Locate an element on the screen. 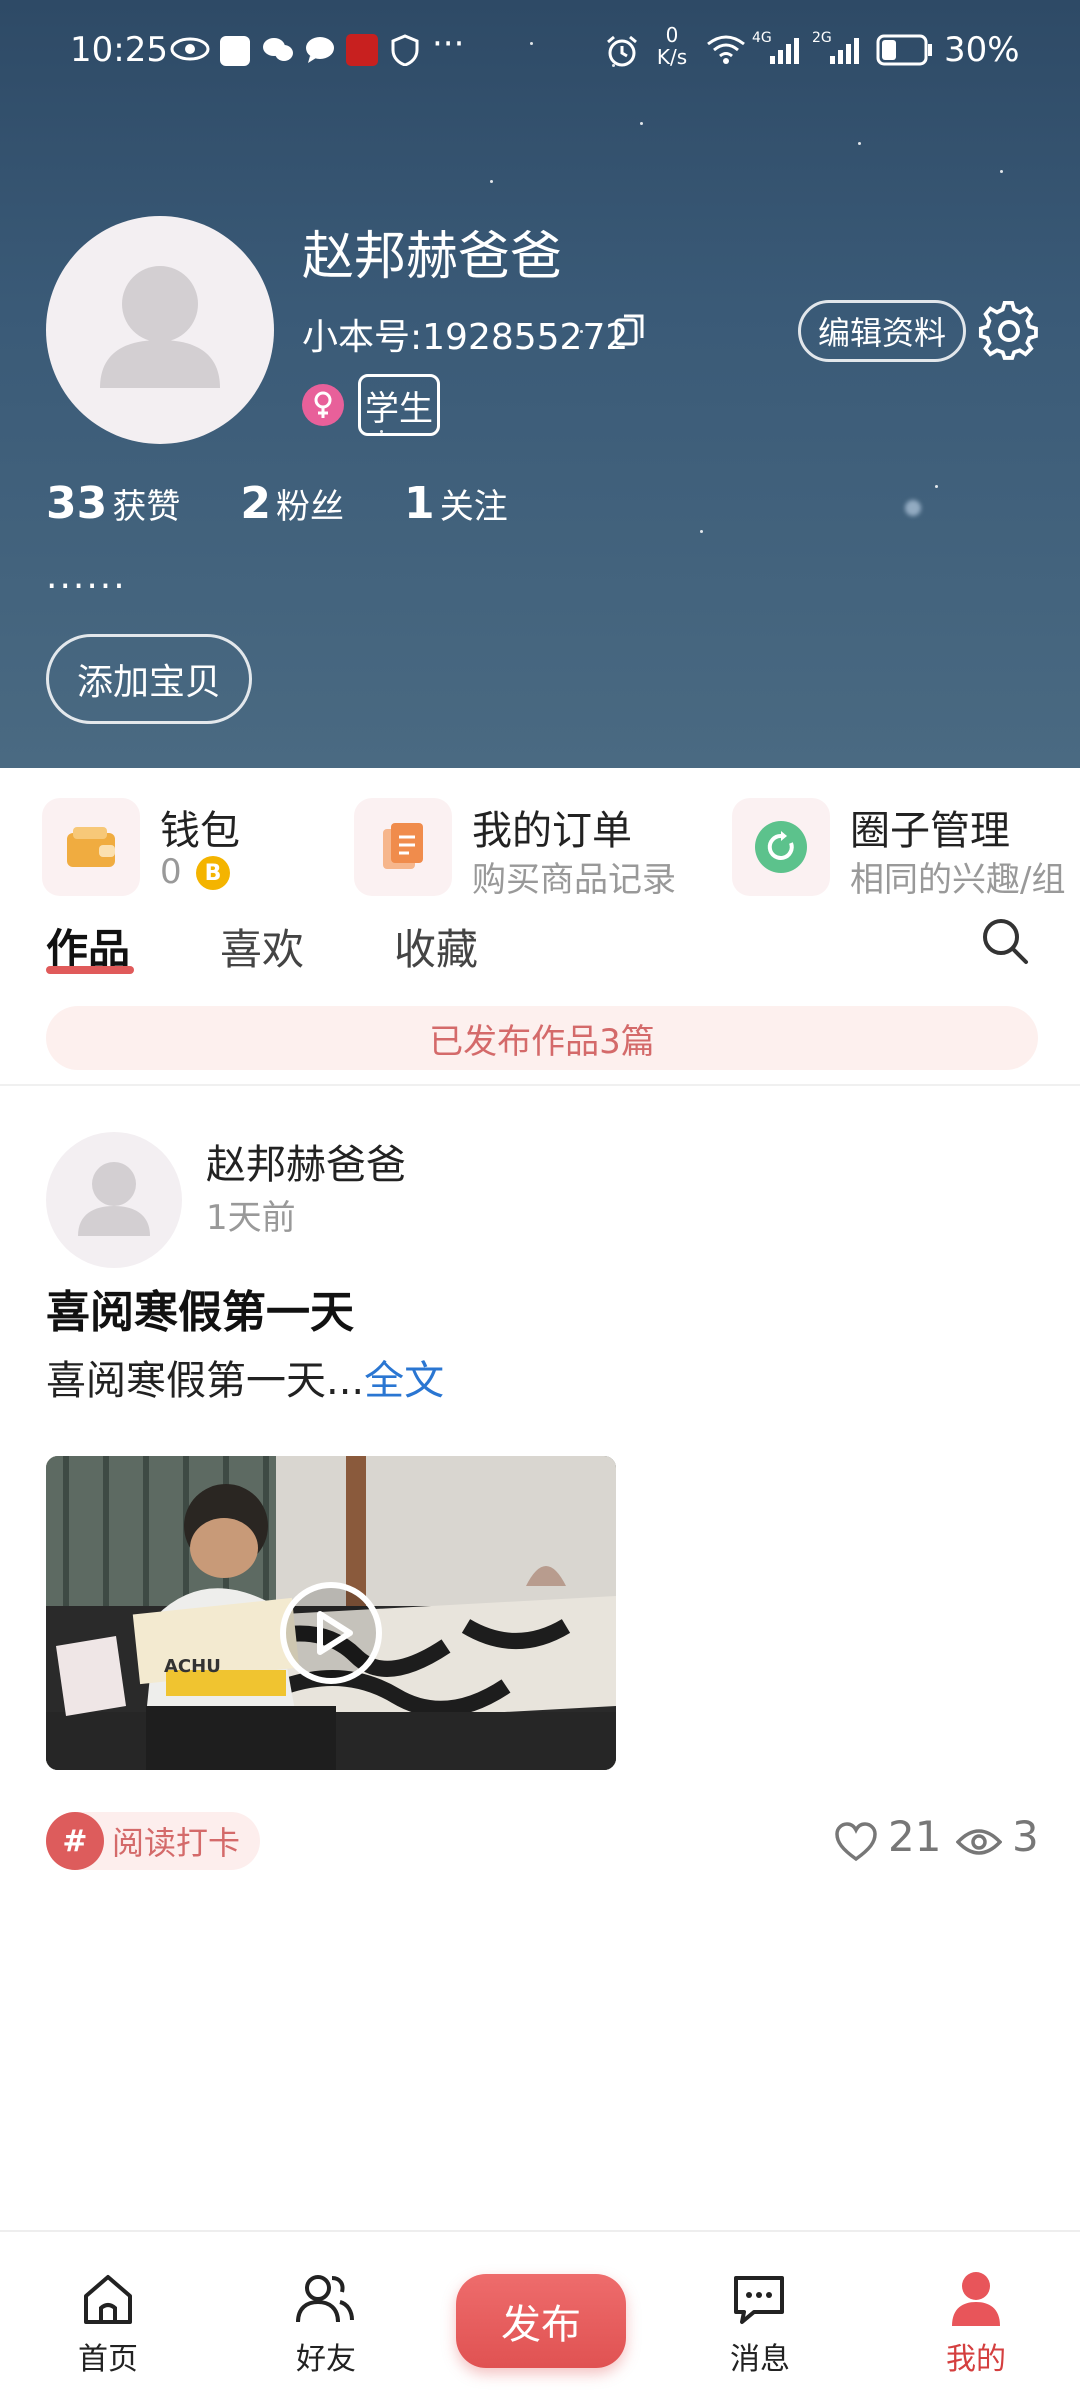 This screenshot has width=1080, height=2402. study-app-icon is located at coordinates (362, 50).